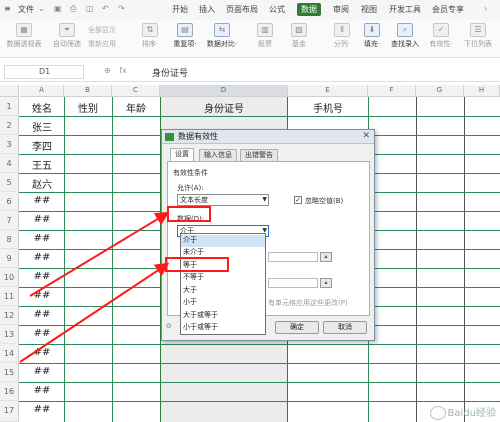 The height and width of the screenshot is (422, 500). Describe the element at coordinates (462, 412) in the screenshot. I see `watermark: Baidu经验` at that location.